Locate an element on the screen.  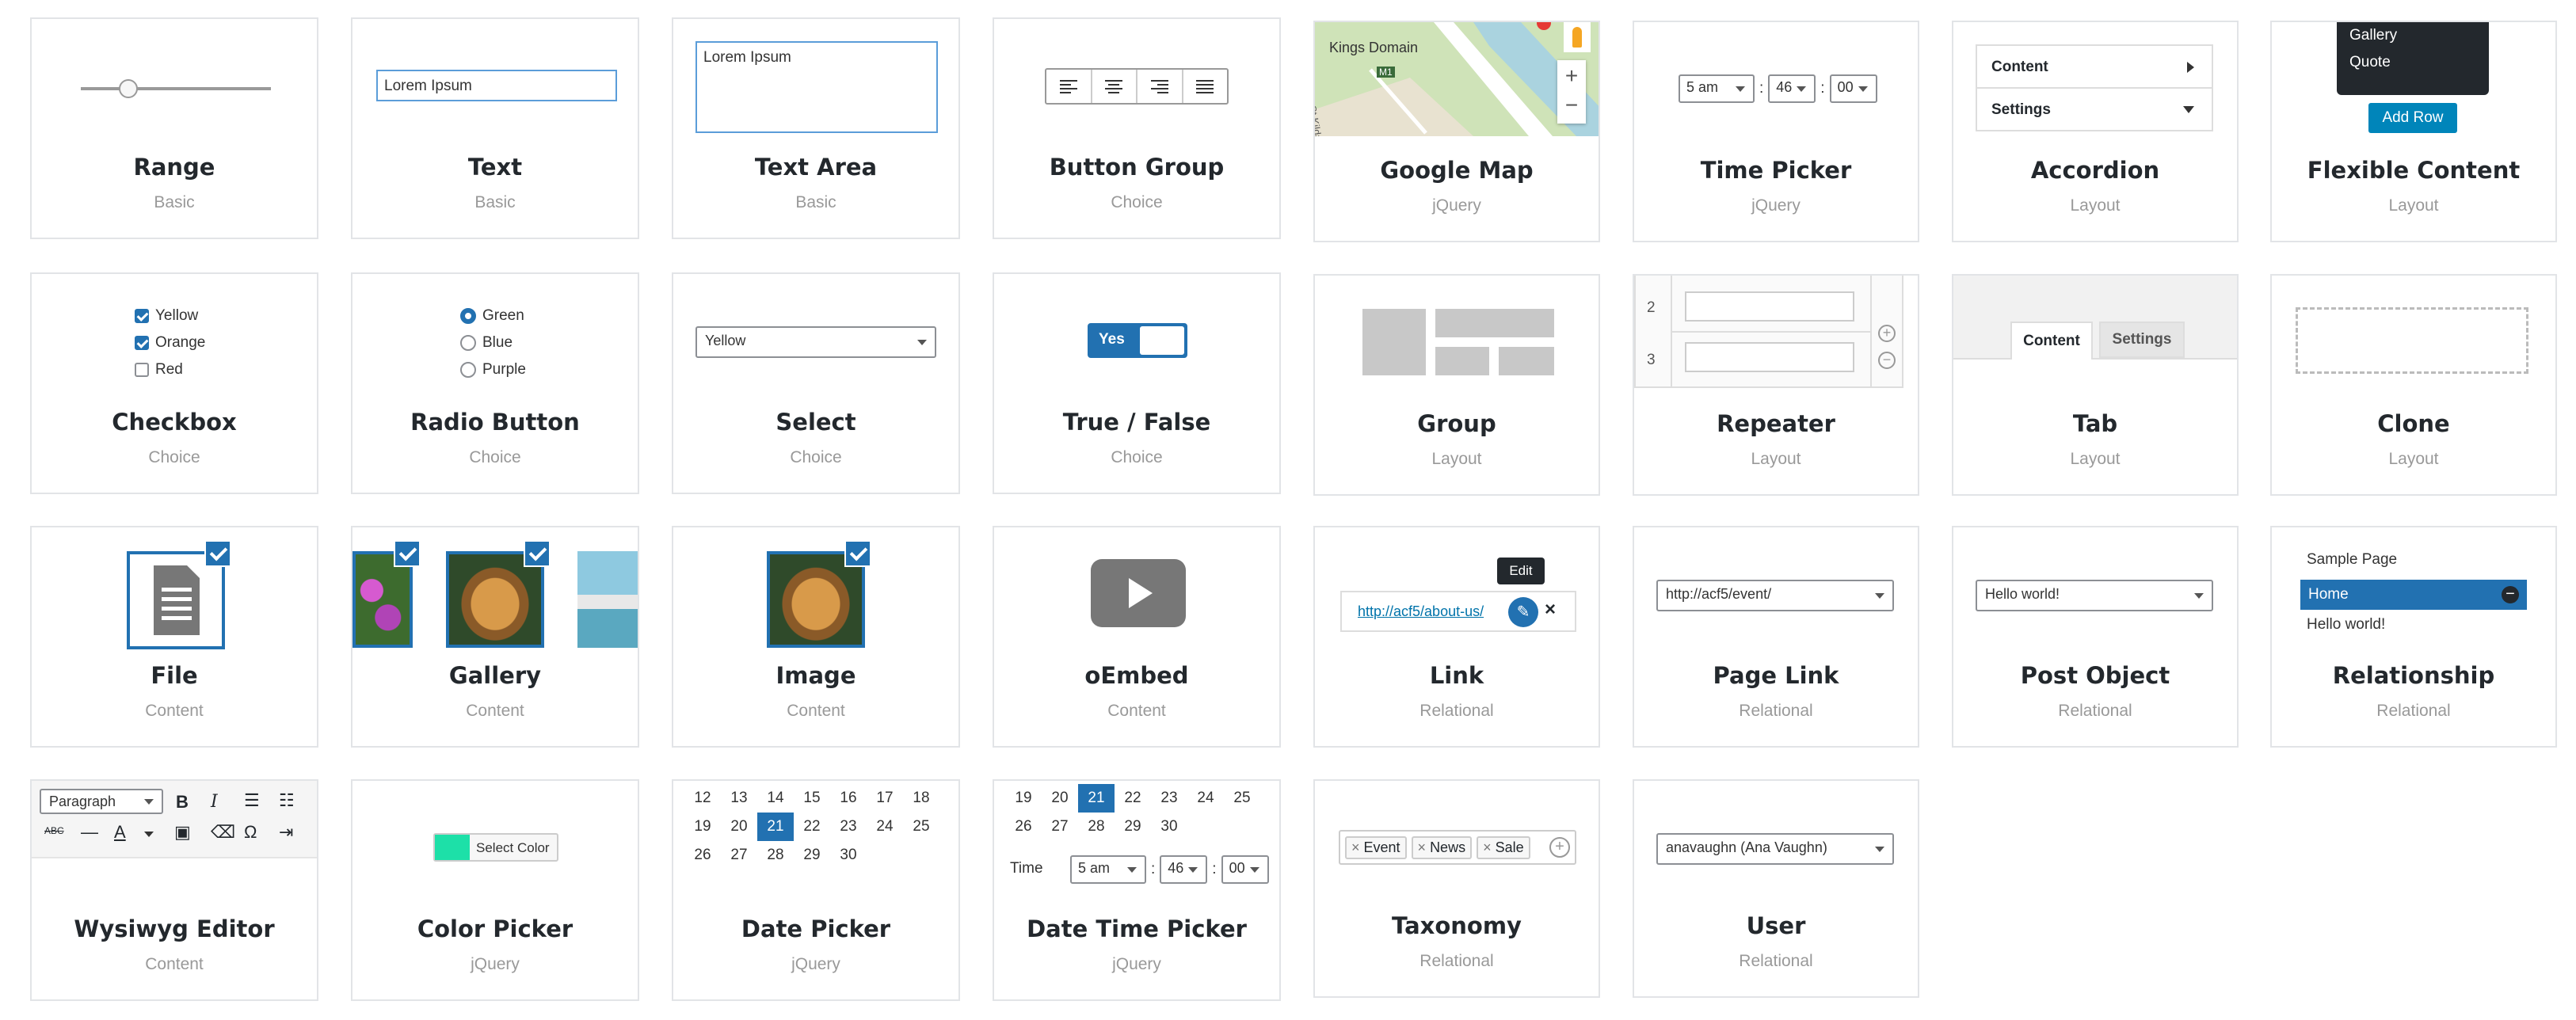
radio-option: Blue is located at coordinates (493, 342).